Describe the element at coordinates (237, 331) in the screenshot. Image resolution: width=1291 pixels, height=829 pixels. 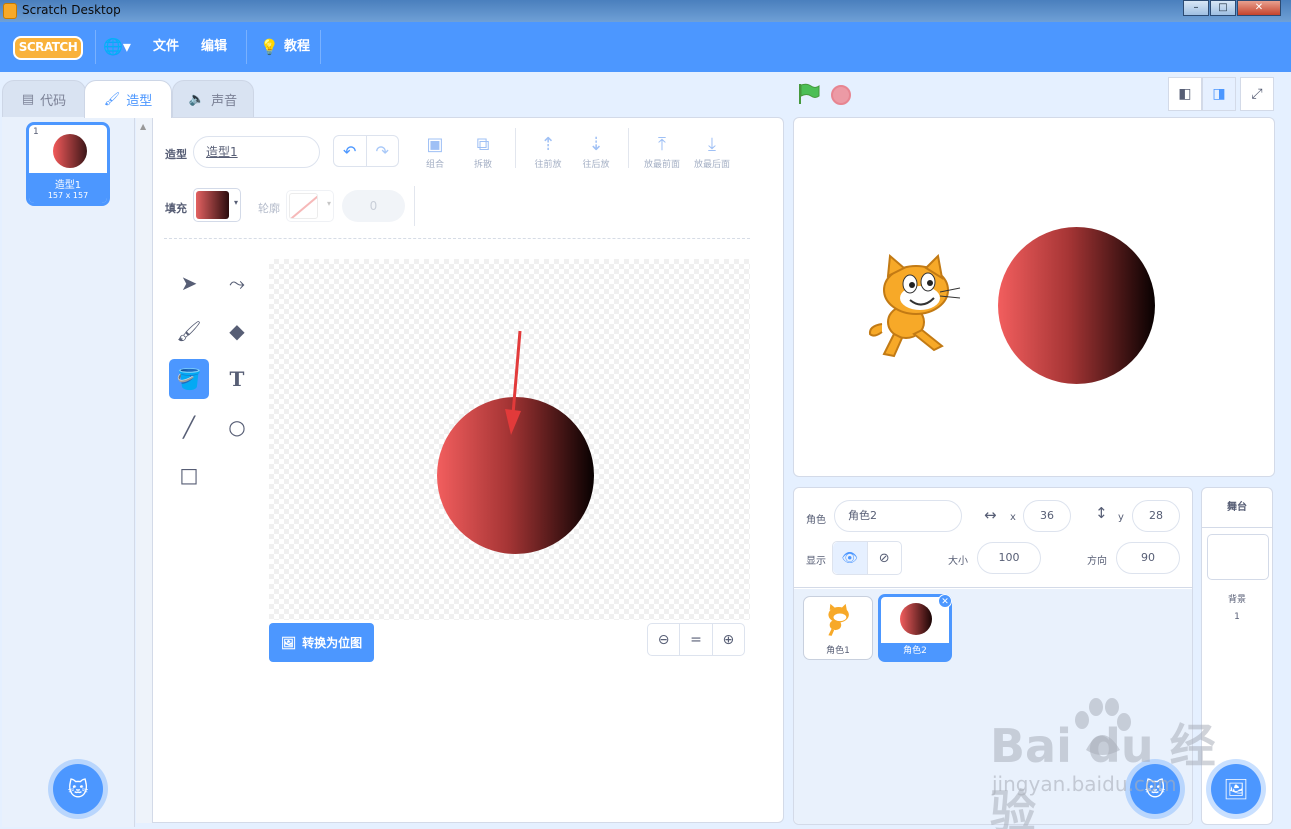
I see `eraser-tool: ◆` at that location.